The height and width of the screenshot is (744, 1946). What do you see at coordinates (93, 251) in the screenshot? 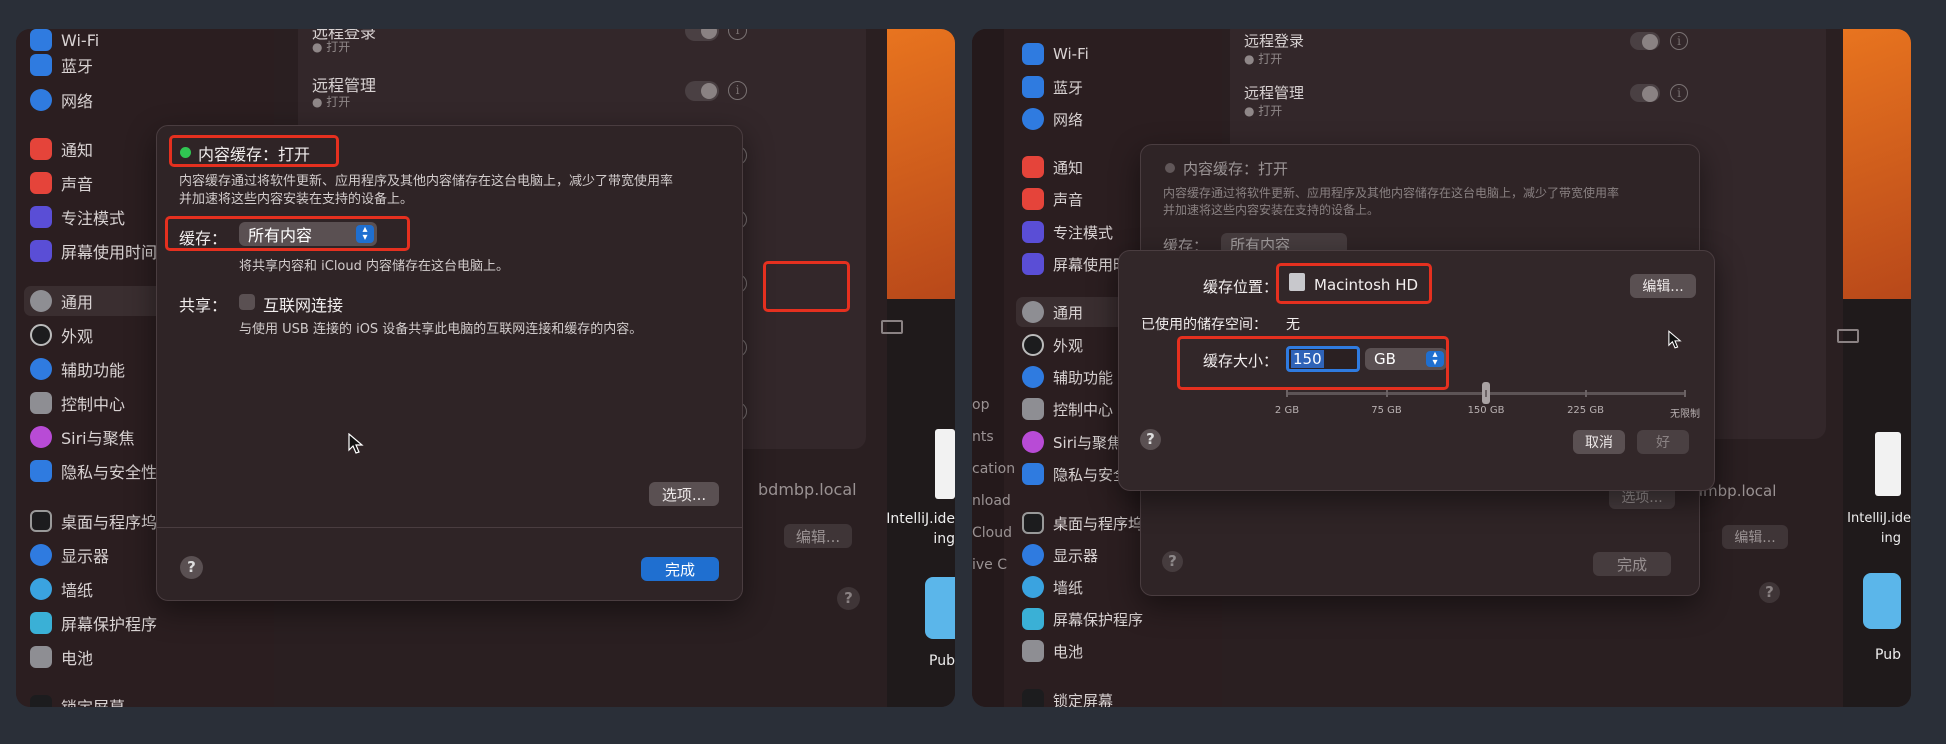
I see `sidebar-item-screen-time: 屏幕使用时间` at bounding box center [93, 251].